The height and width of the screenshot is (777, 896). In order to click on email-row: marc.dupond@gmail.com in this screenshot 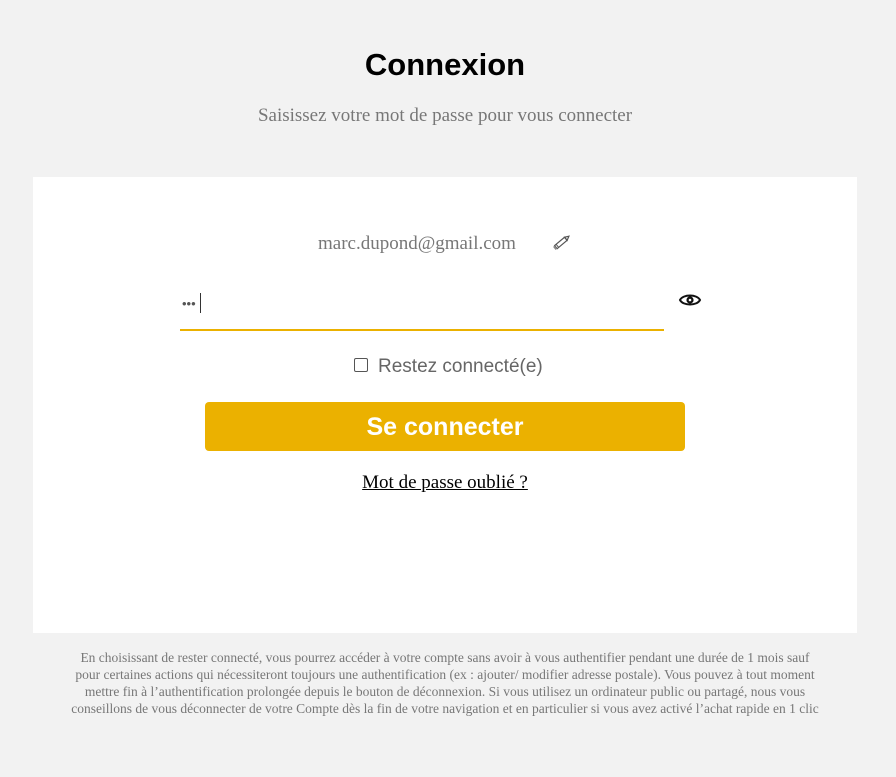, I will do `click(445, 244)`.